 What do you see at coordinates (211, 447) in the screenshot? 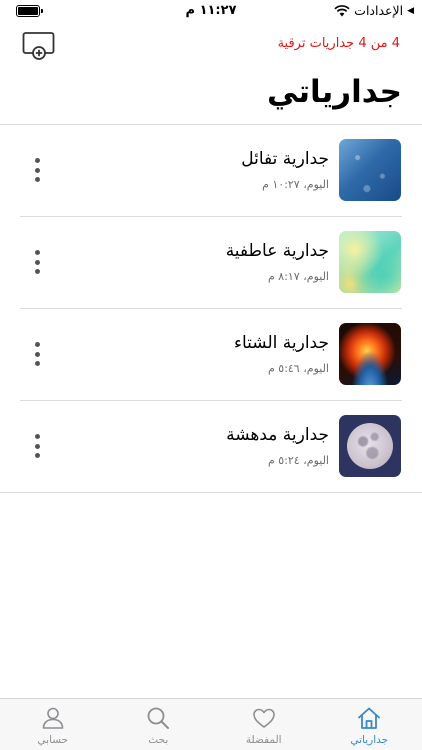
I see `list-item: جدارية مدهشة اليوم، ٥:٢٤ م` at bounding box center [211, 447].